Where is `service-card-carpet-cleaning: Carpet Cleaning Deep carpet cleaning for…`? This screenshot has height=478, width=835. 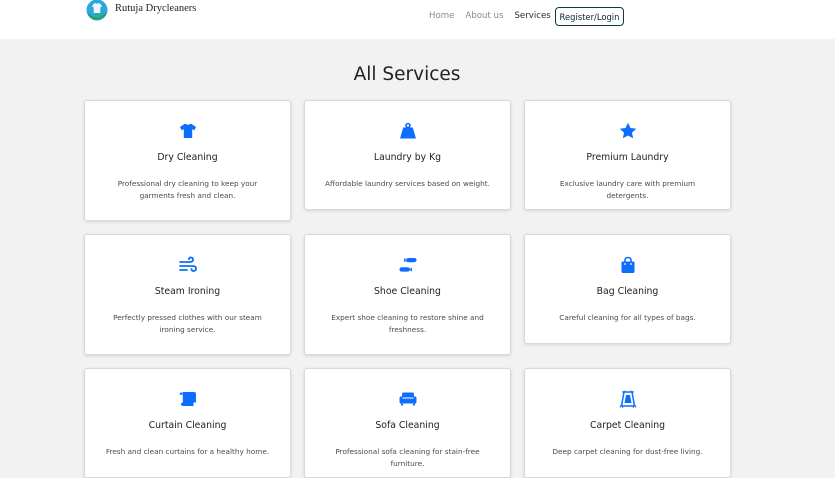 service-card-carpet-cleaning: Carpet Cleaning Deep carpet cleaning for… is located at coordinates (627, 423).